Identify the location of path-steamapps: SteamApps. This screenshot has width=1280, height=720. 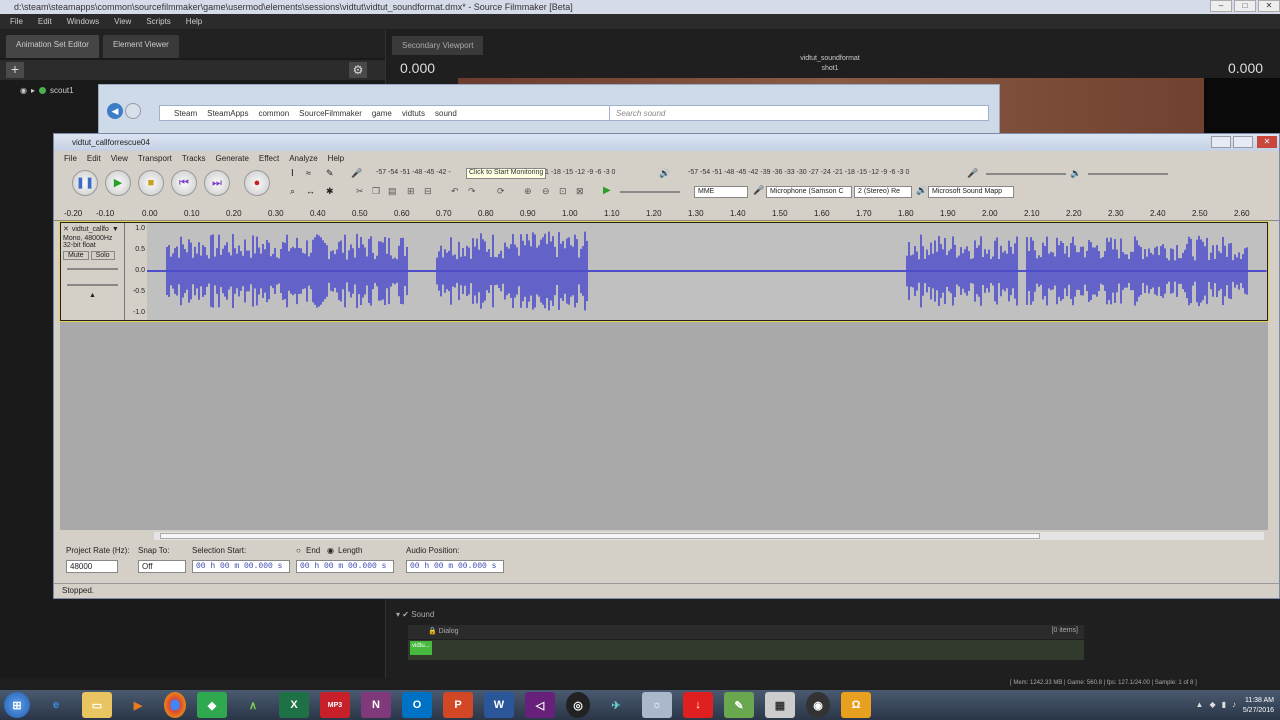
(227, 113).